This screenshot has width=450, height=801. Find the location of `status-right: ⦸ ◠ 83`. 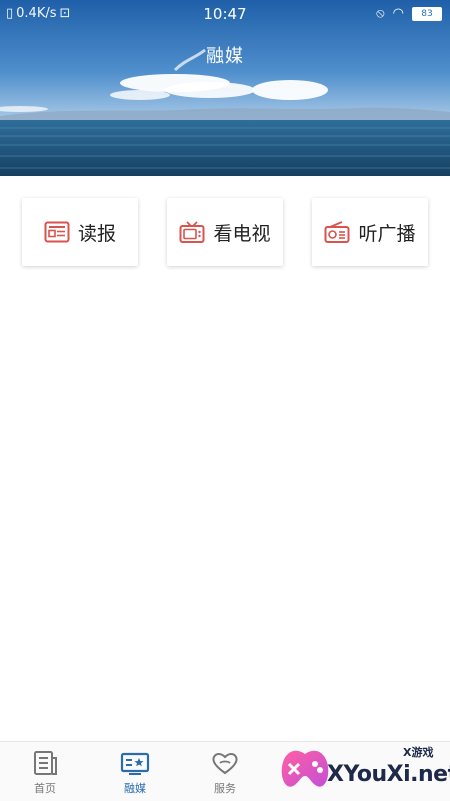

status-right: ⦸ ◠ 83 is located at coordinates (409, 13).